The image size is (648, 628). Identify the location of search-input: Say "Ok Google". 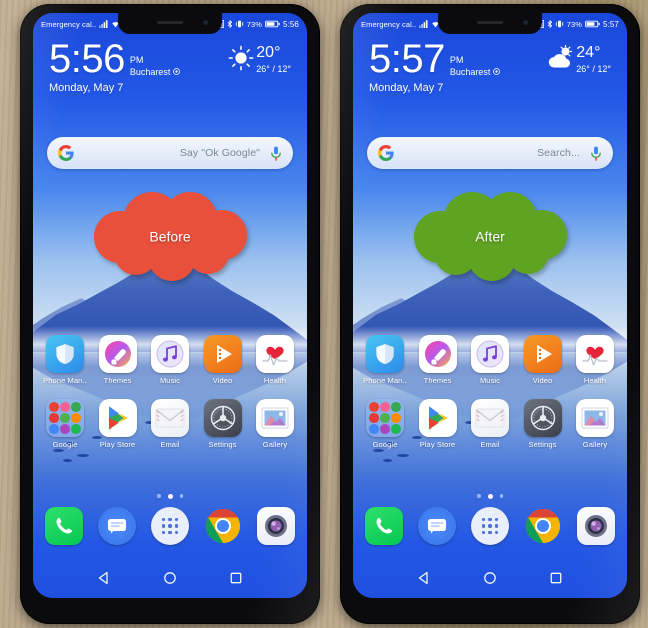
(172, 153).